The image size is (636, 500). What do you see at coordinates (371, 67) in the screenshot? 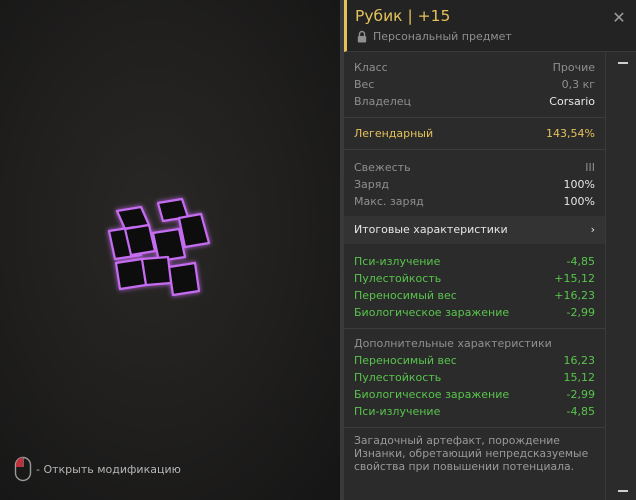
I see `class-label: Класс` at bounding box center [371, 67].